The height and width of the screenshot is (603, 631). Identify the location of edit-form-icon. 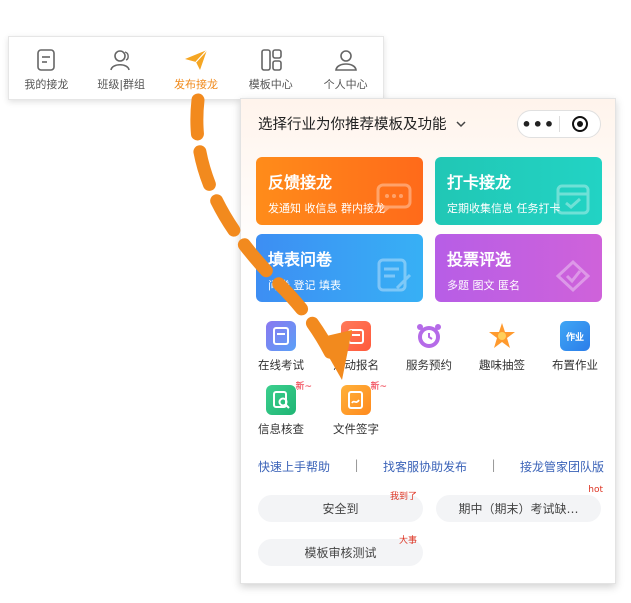
(394, 275).